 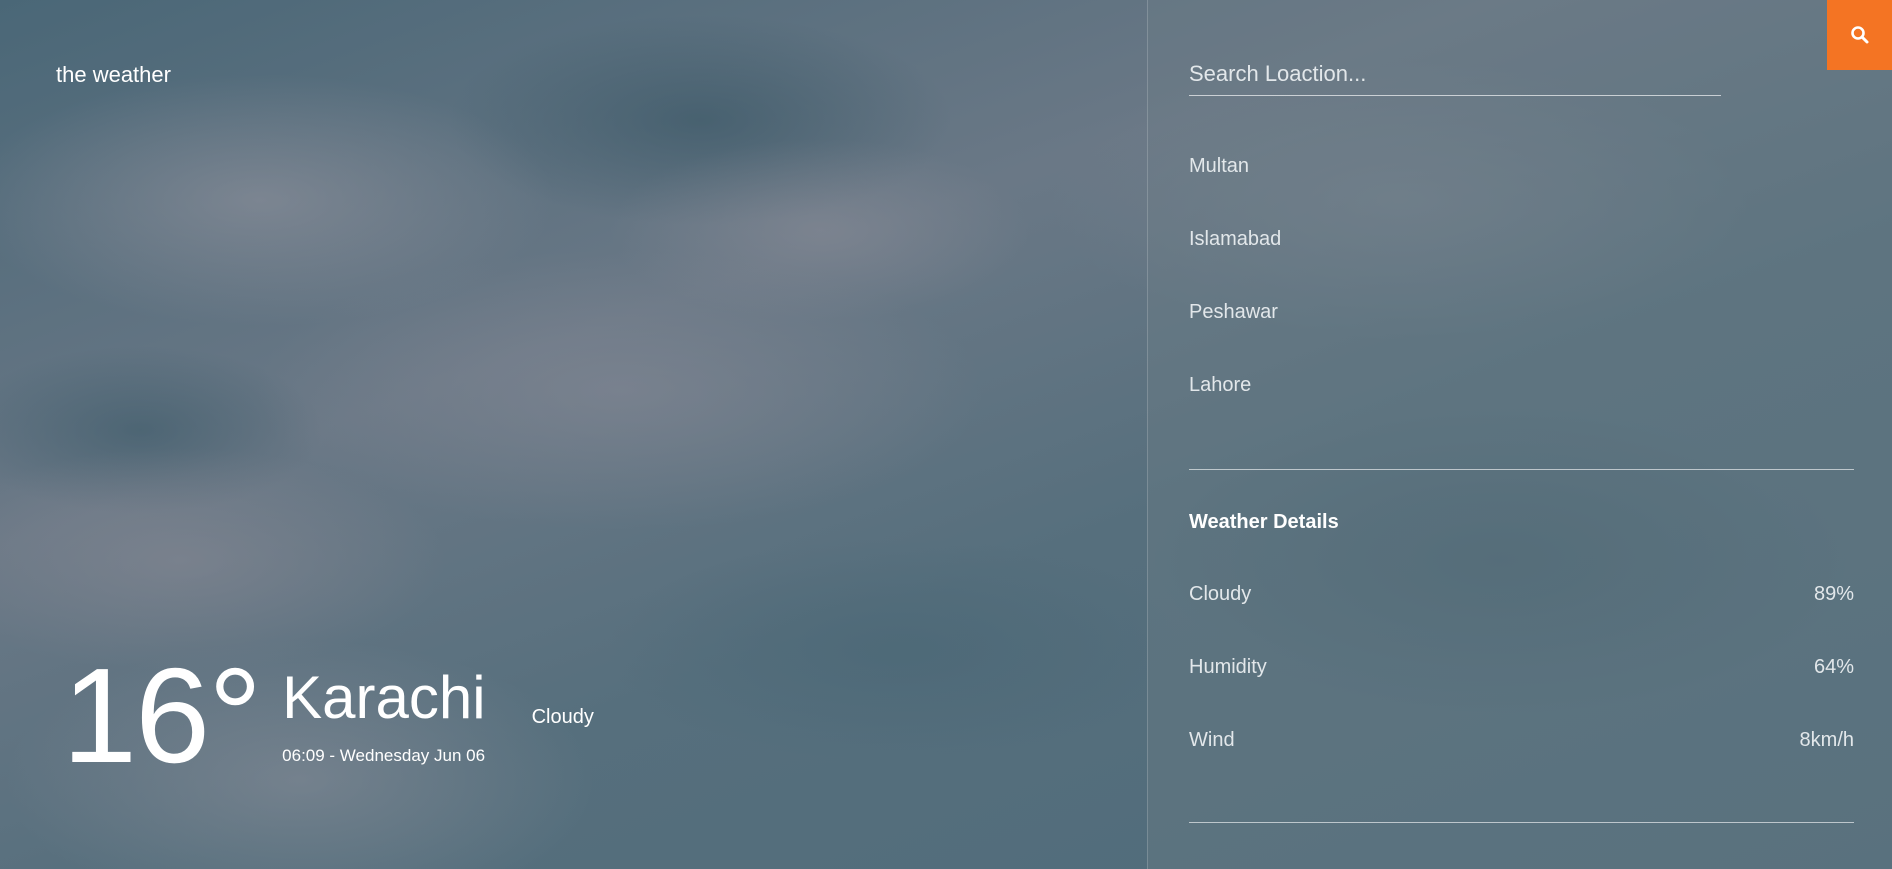 What do you see at coordinates (1833, 667) in the screenshot?
I see `detail-value: 64%` at bounding box center [1833, 667].